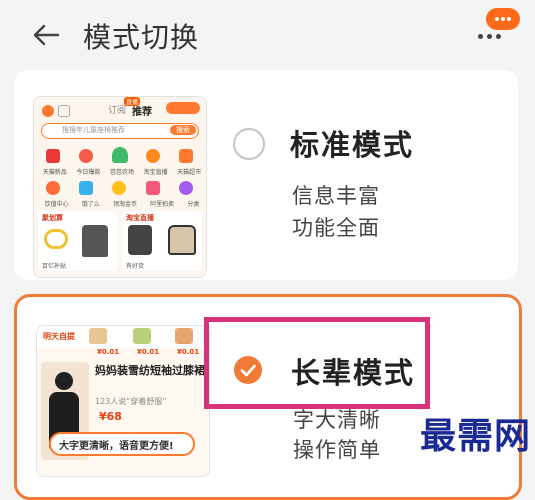 The width and height of the screenshot is (535, 500). What do you see at coordinates (148, 352) in the screenshot?
I see `preview-price-tag-2: ¥0.01` at bounding box center [148, 352].